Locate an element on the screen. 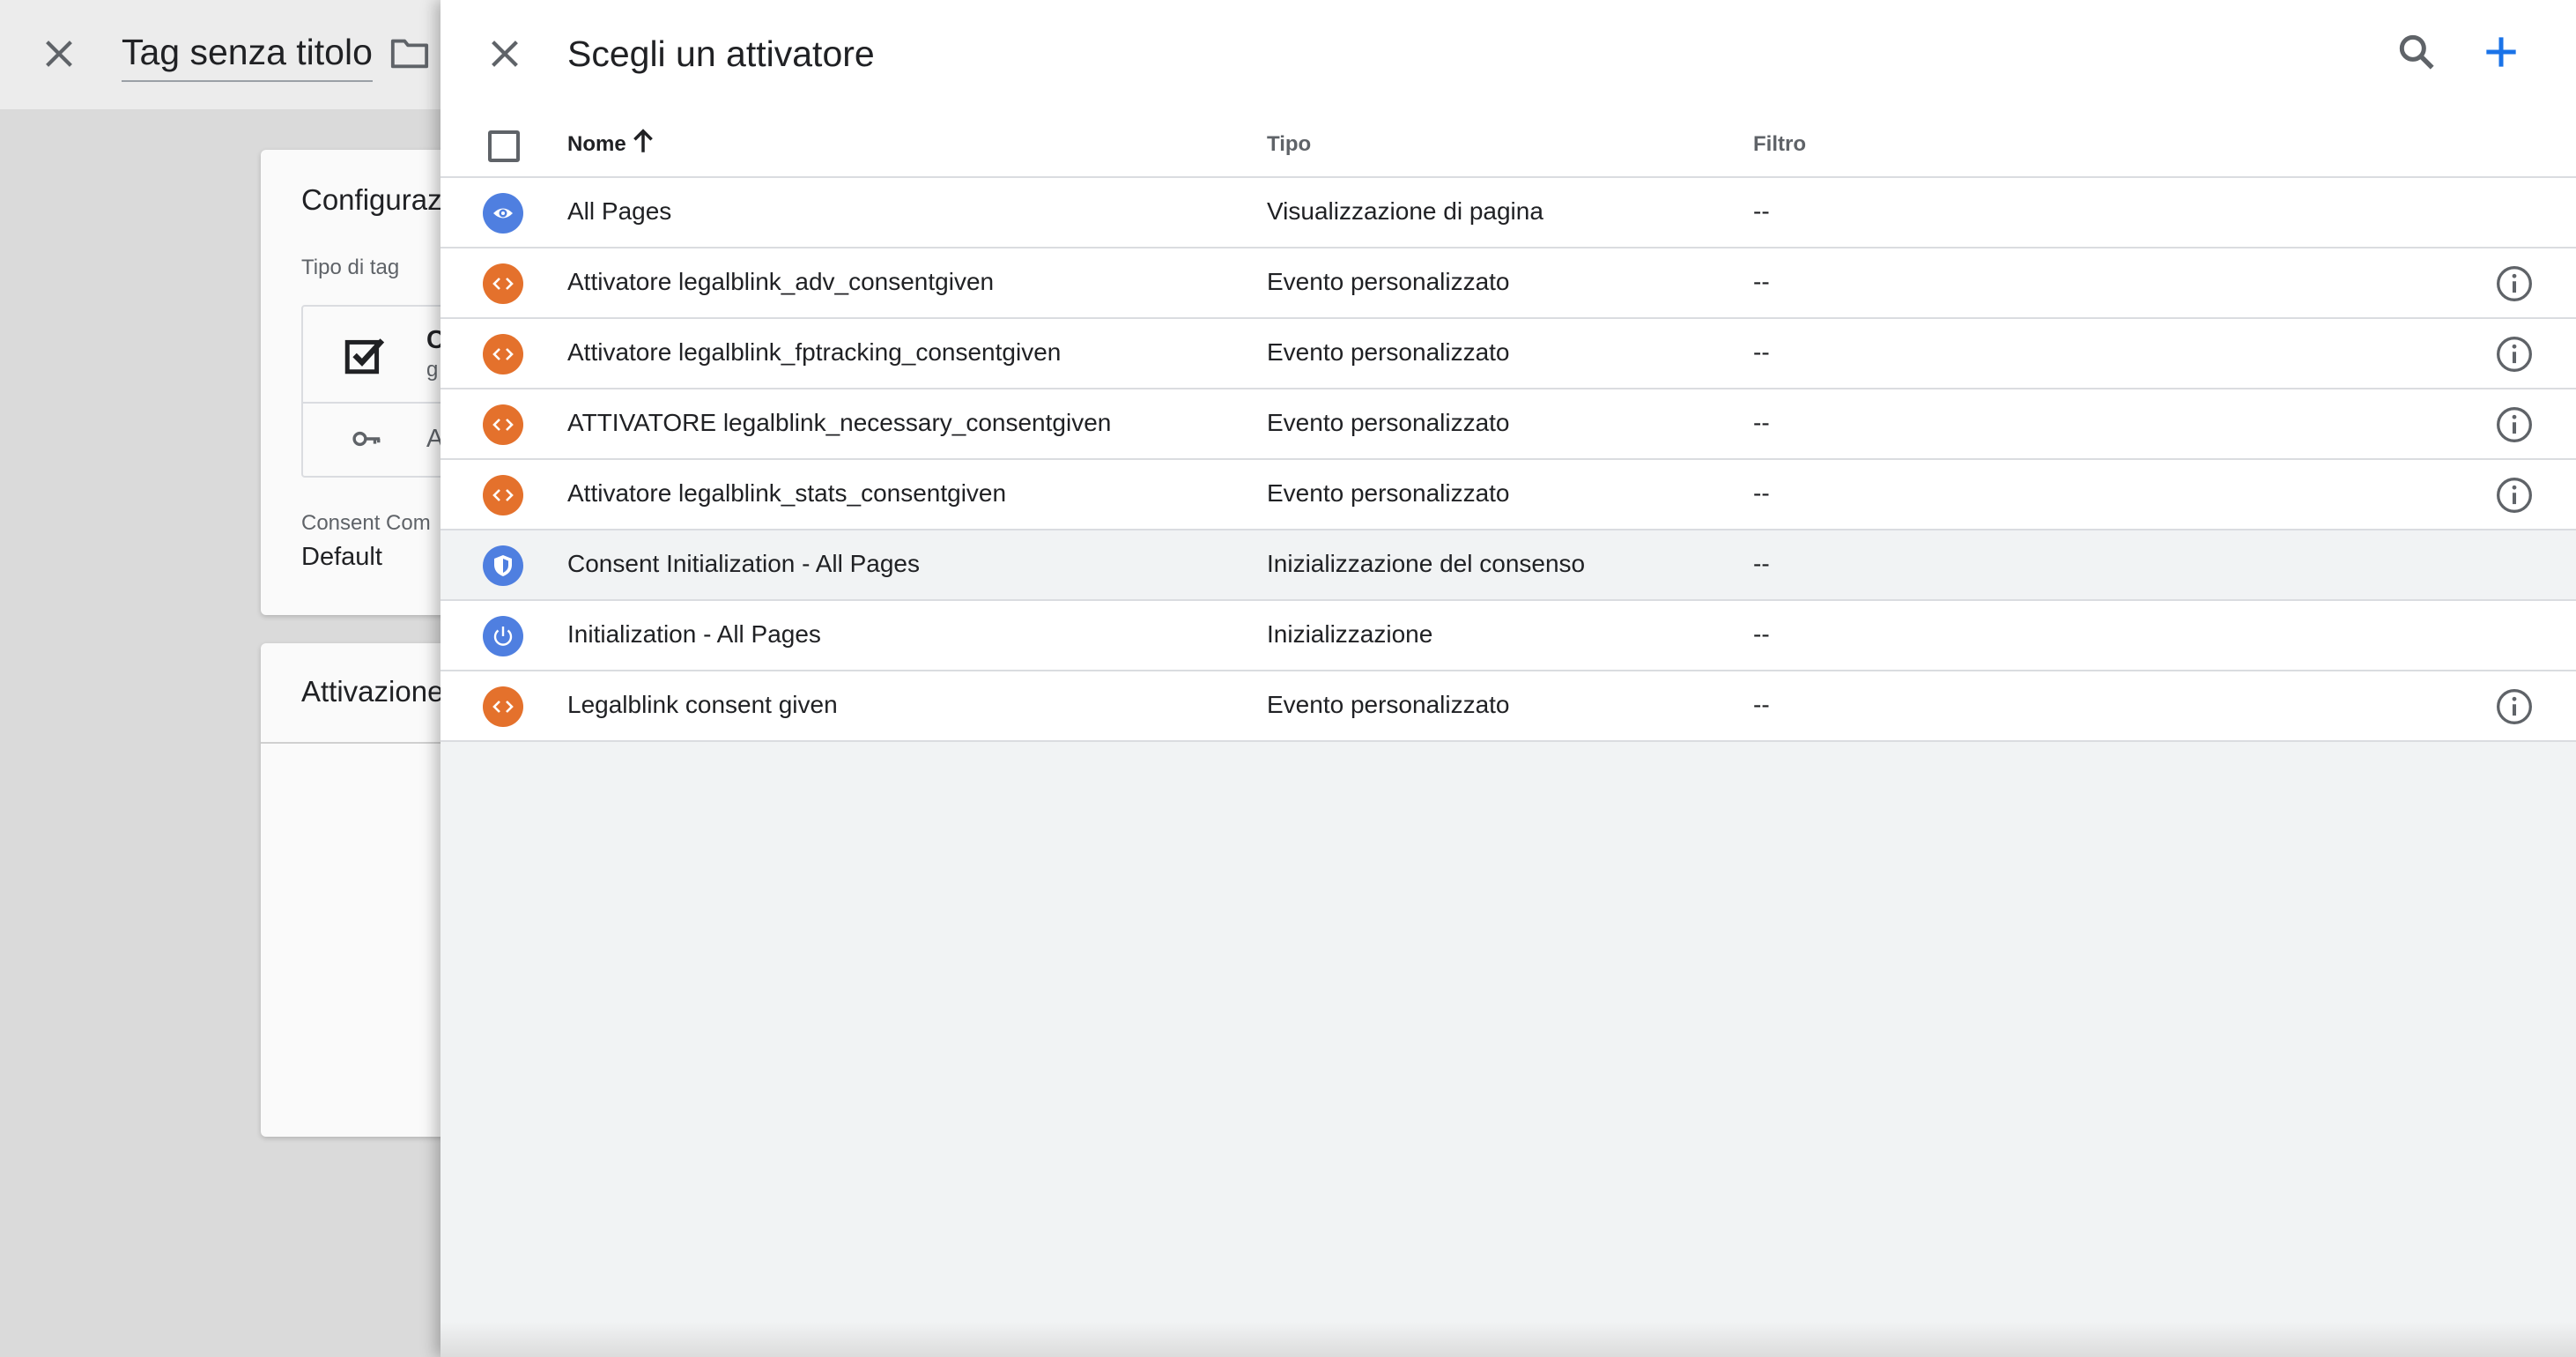 The width and height of the screenshot is (2576, 1357). card-title: Attivazione is located at coordinates (372, 691).